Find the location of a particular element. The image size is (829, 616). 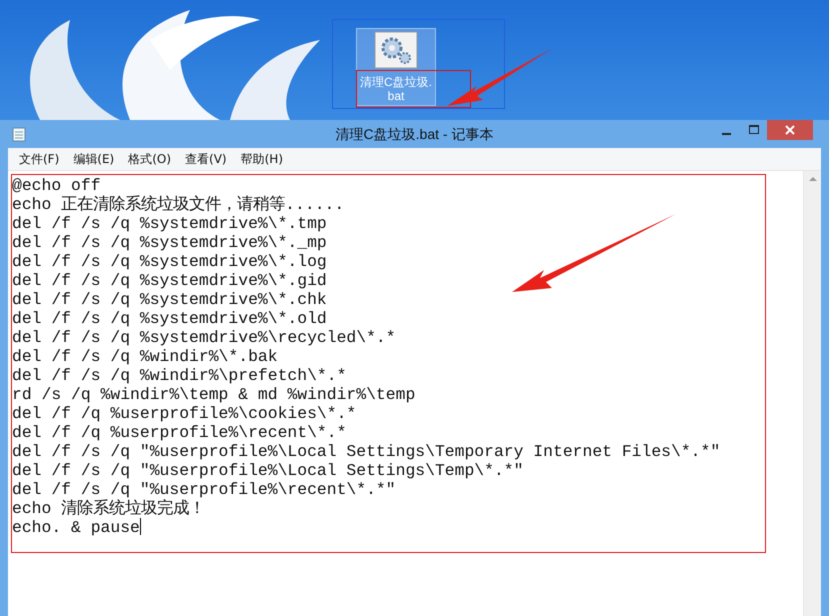

menu-item: 帮助(H) is located at coordinates (262, 159).